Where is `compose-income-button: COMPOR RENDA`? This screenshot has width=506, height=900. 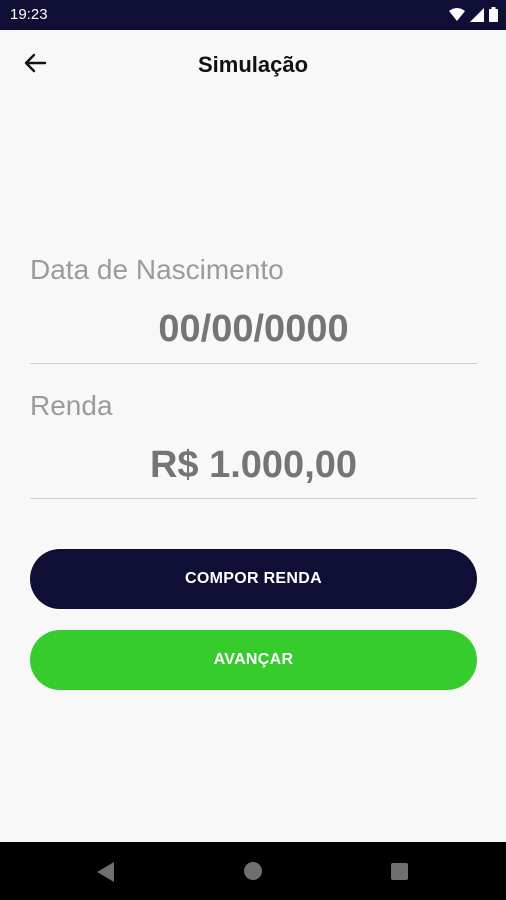 compose-income-button: COMPOR RENDA is located at coordinates (253, 579).